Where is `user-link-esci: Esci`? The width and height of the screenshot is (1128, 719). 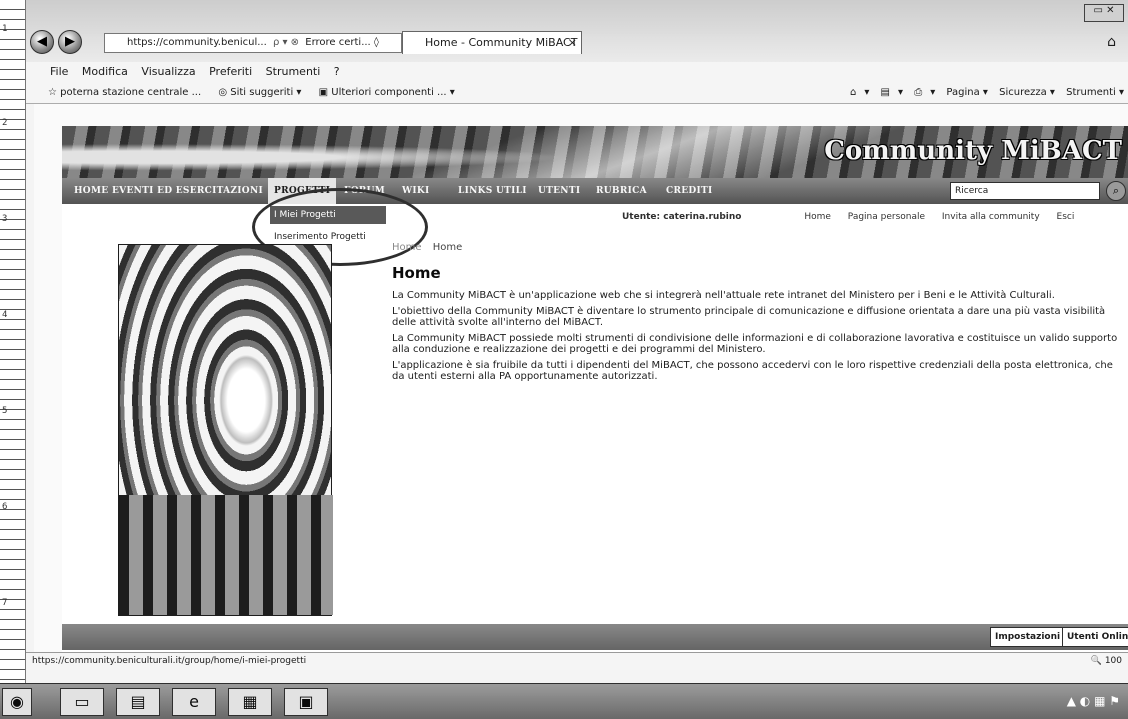 user-link-esci: Esci is located at coordinates (1066, 217).